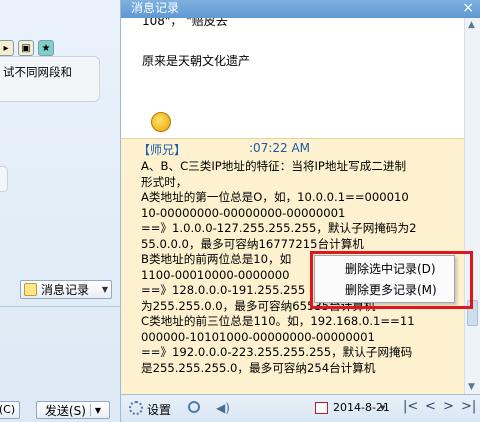 The width and height of the screenshot is (480, 422). What do you see at coordinates (279, 228) in the screenshot?
I see `message-line: ==》1.0.0.0-127.255.255.255，默认子网掩码为2` at bounding box center [279, 228].